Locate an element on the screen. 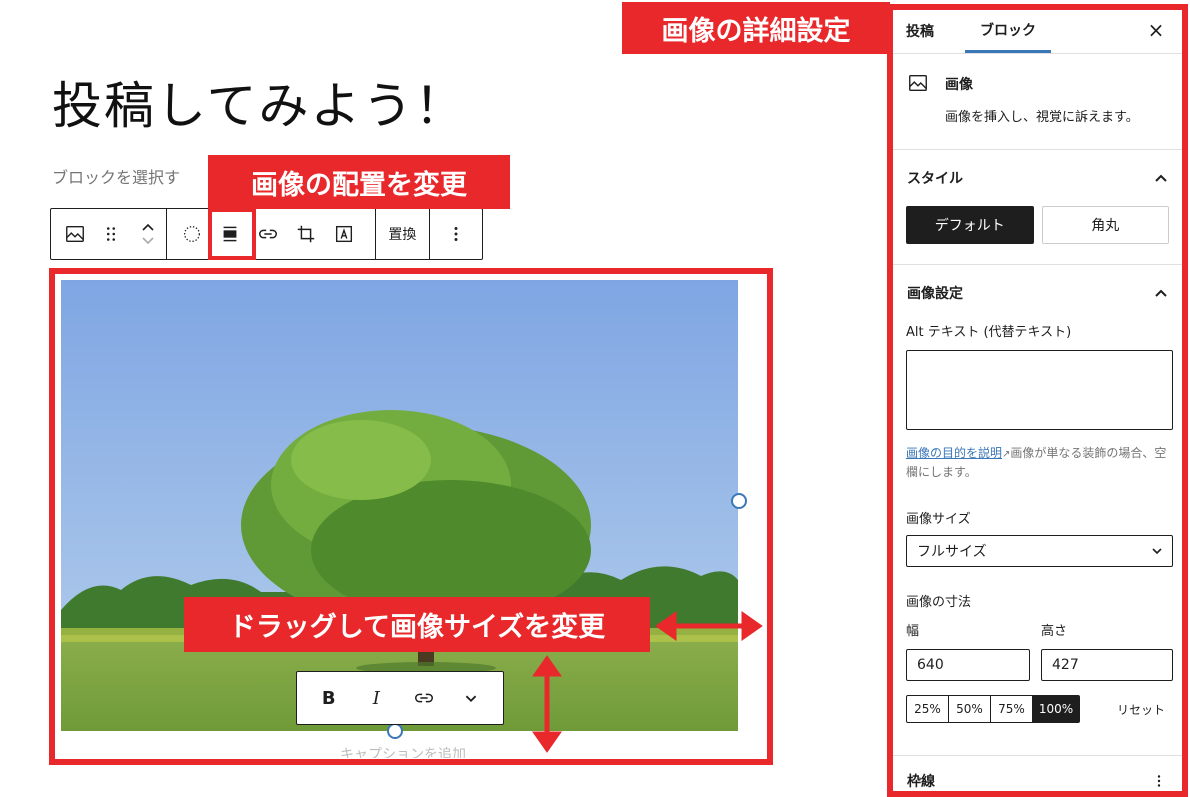 The width and height of the screenshot is (1190, 797). styles-panel-toggle: スタイル is located at coordinates (1037, 178).